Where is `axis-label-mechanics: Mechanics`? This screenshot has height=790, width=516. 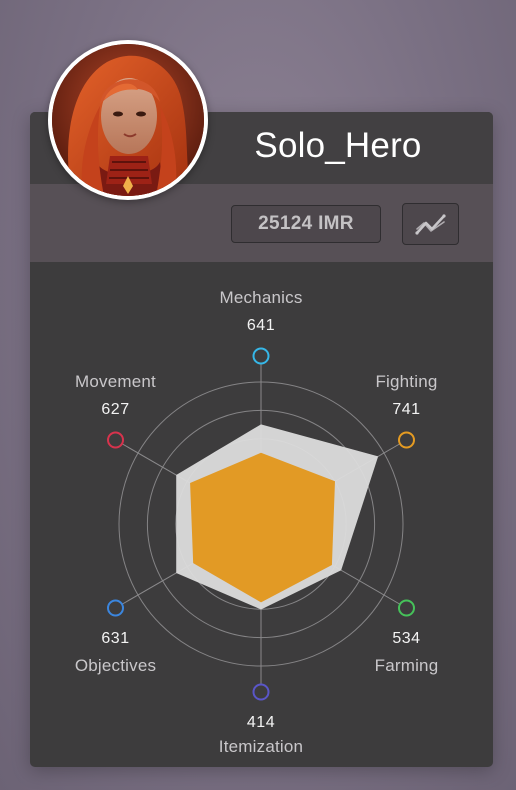 axis-label-mechanics: Mechanics is located at coordinates (261, 297).